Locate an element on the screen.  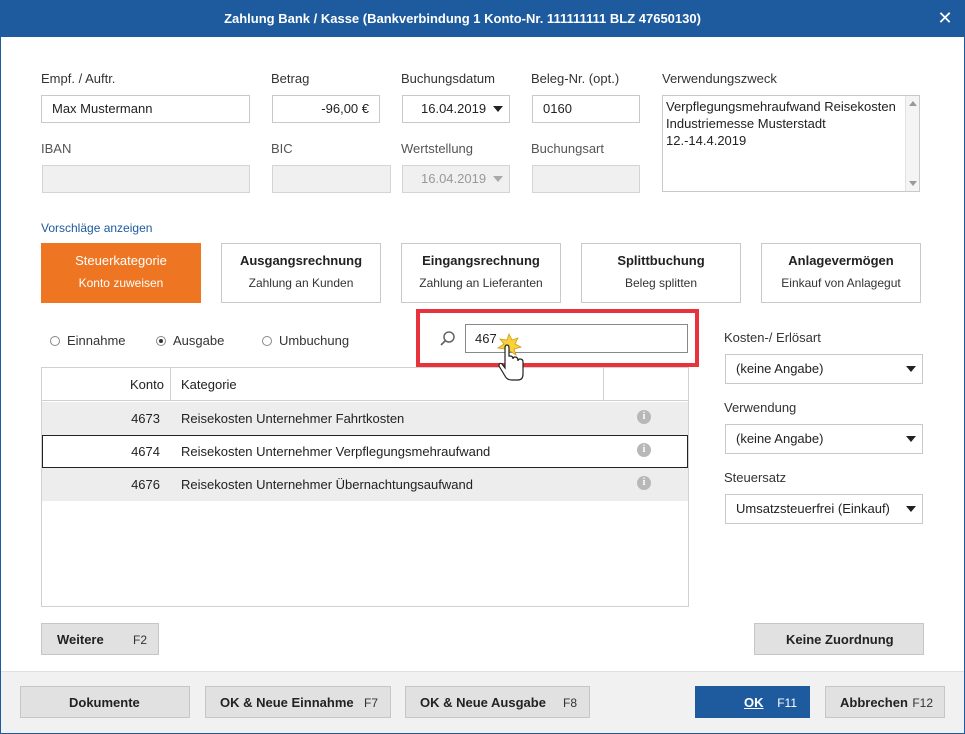
steuersatz-label: Steuersatz is located at coordinates (755, 477).